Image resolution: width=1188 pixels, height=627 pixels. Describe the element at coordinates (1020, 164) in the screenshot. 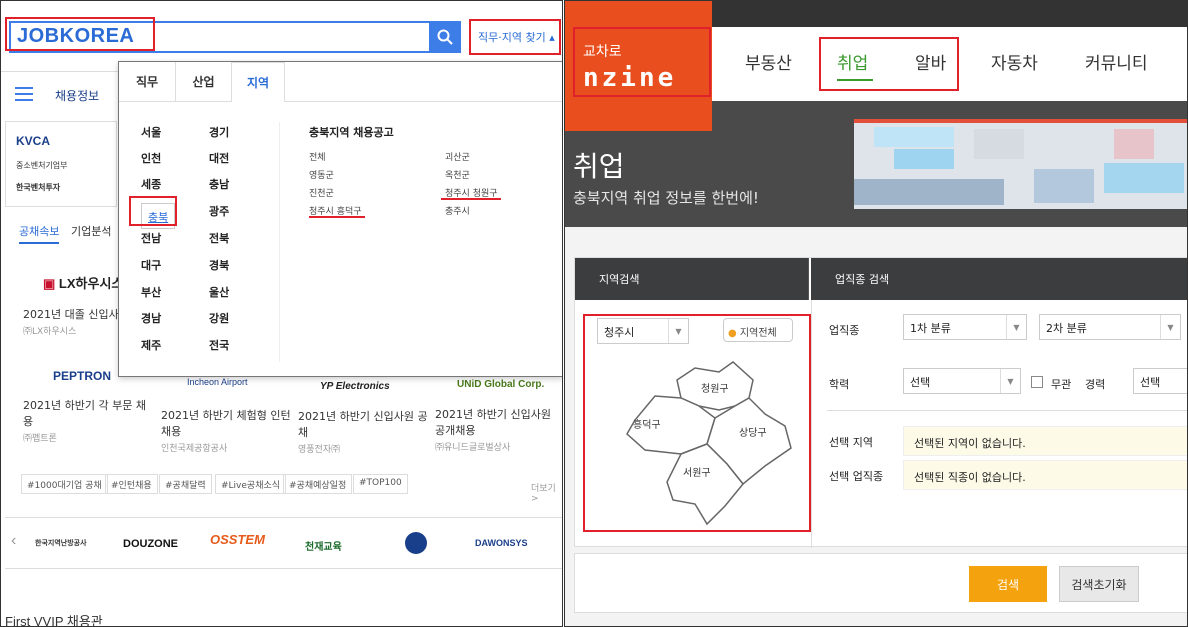

I see `blurred-banner-image` at that location.